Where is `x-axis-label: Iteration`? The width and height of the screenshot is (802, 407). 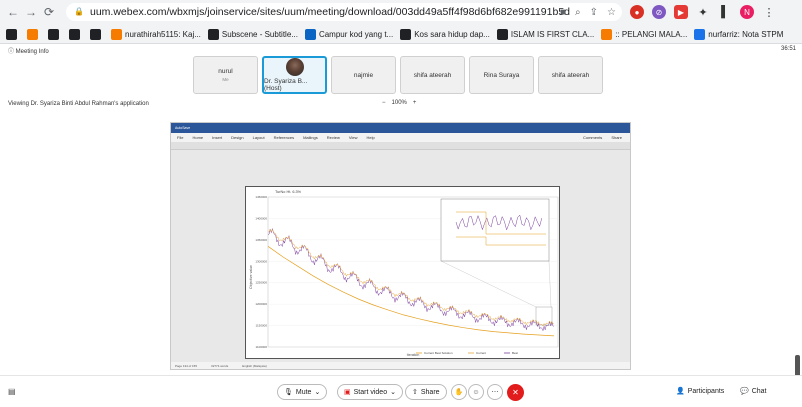 x-axis-label: Iteration is located at coordinates (413, 355).